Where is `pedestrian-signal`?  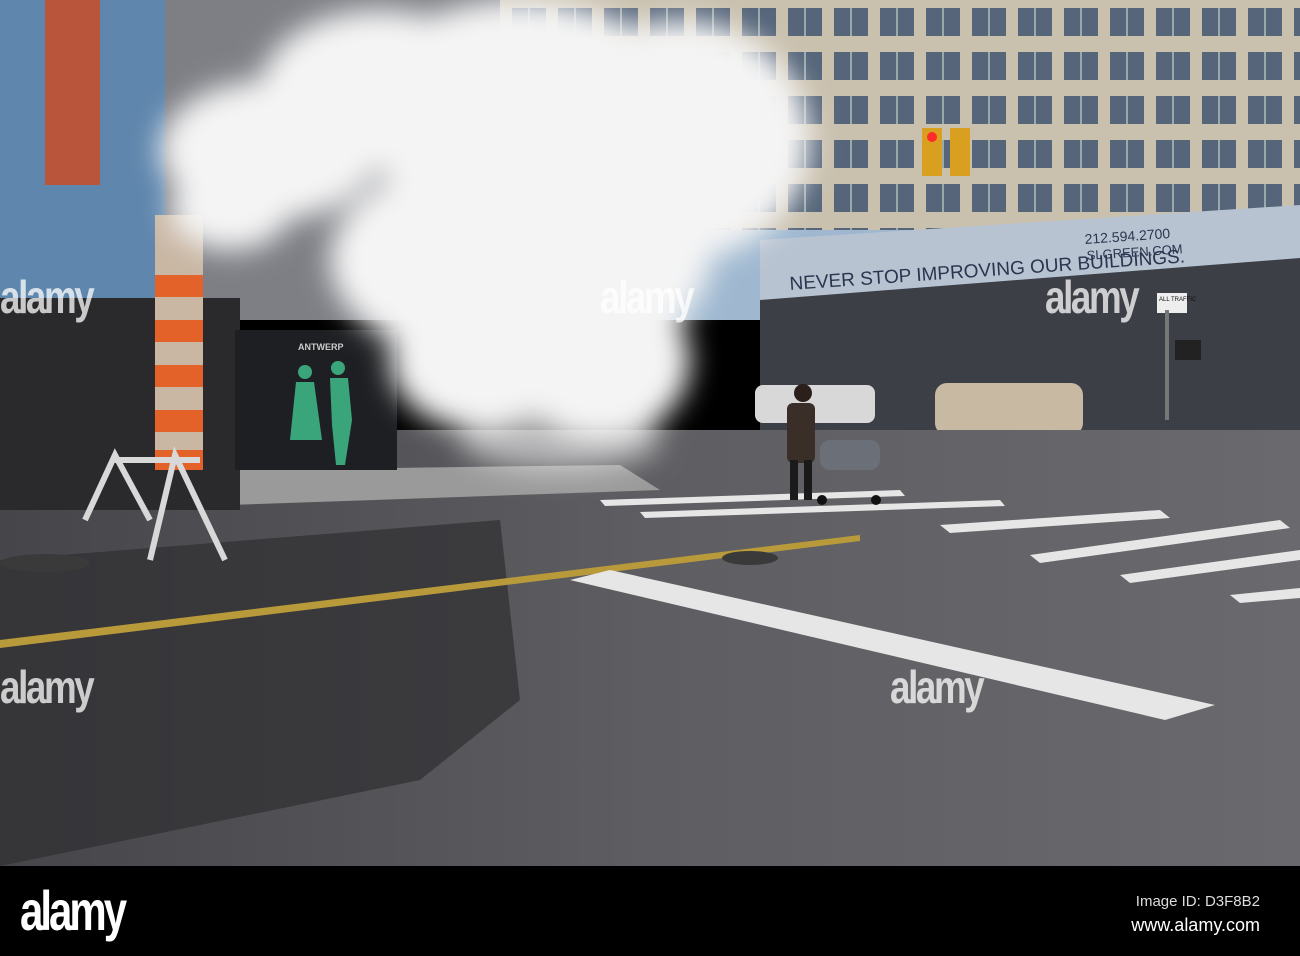 pedestrian-signal is located at coordinates (1188, 350).